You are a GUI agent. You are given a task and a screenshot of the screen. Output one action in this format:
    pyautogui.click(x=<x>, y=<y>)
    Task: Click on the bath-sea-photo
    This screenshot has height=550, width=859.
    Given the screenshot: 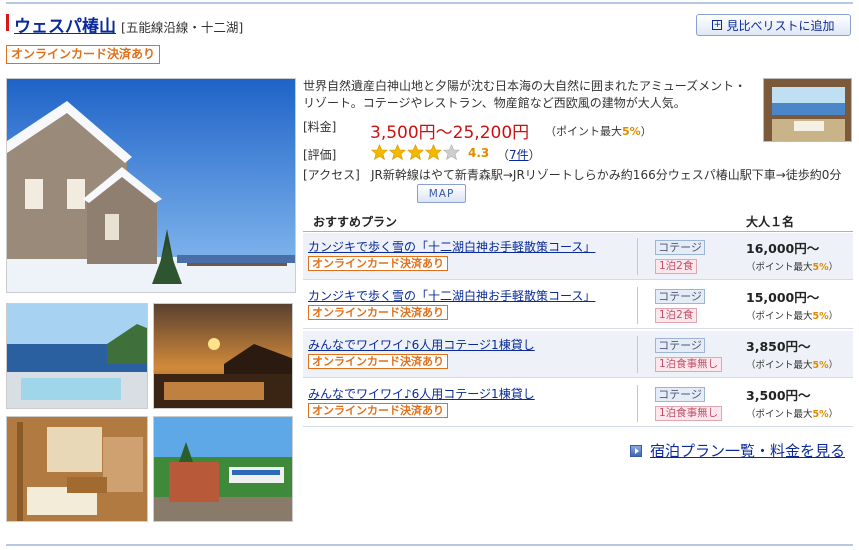 What is the action you would take?
    pyautogui.click(x=77, y=356)
    